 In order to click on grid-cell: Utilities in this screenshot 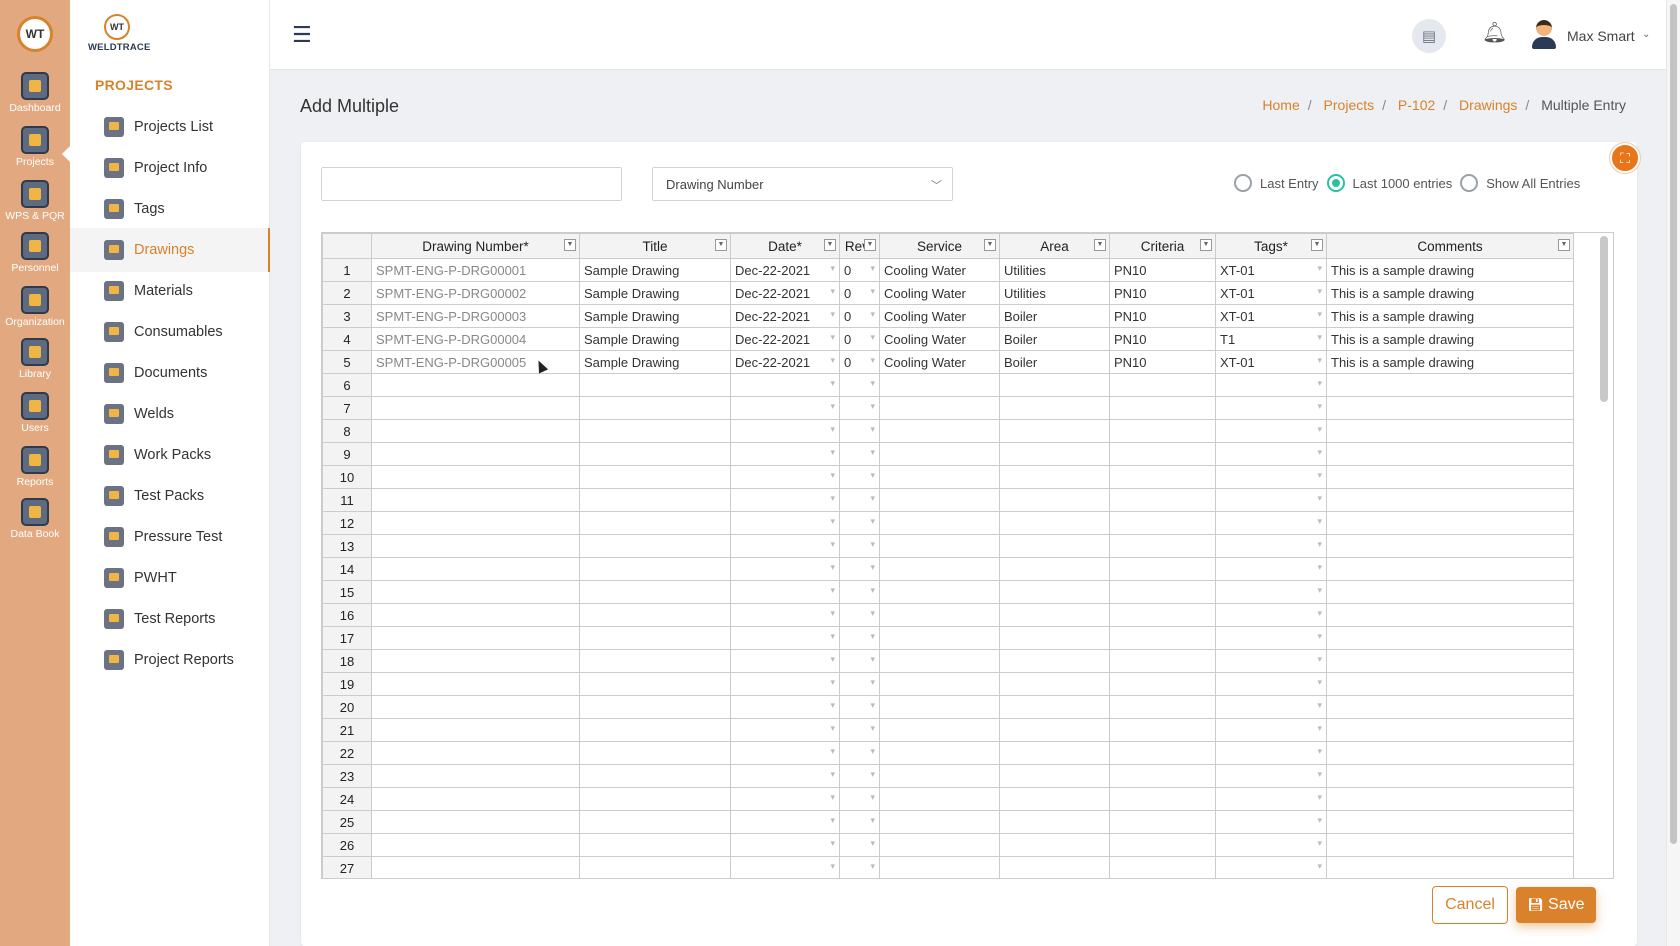, I will do `click(1054, 293)`.